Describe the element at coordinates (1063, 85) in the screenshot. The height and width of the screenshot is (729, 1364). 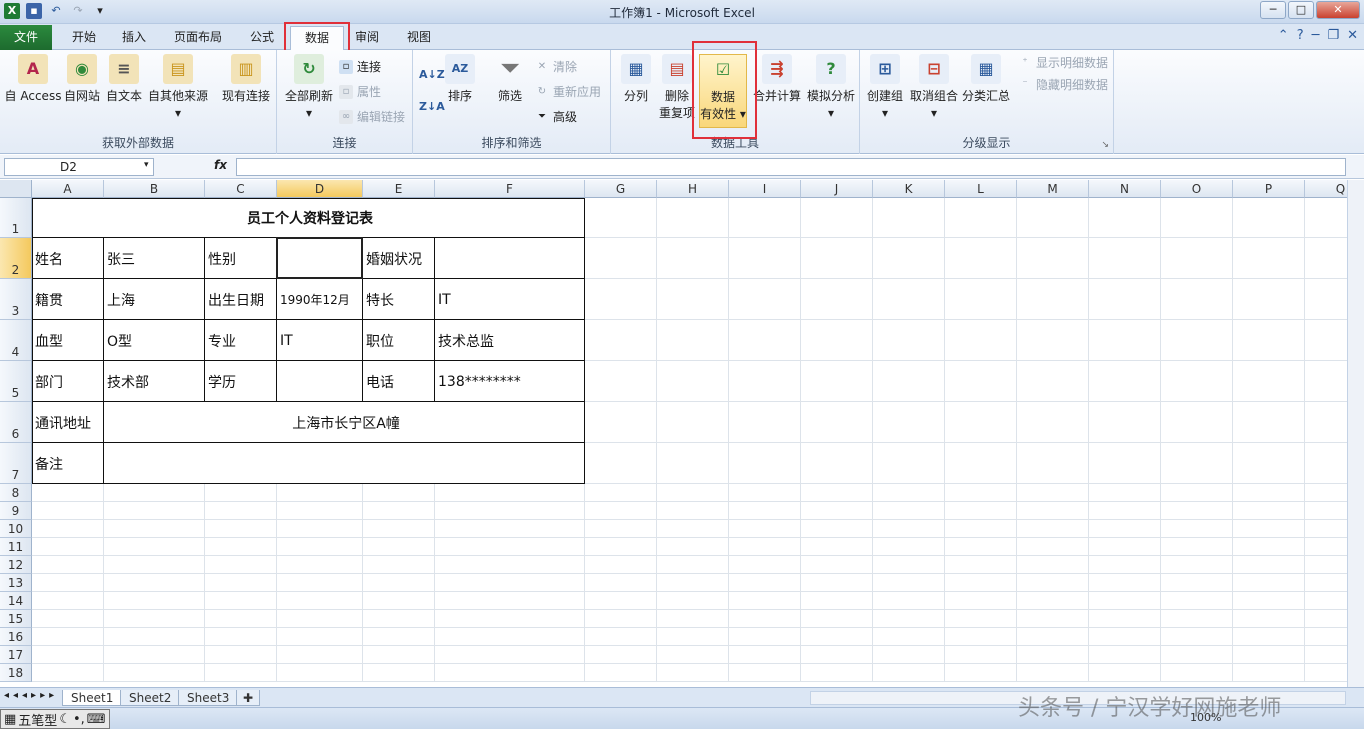
I see `hide-detail-button: ⁻ 隐藏明细数据` at that location.